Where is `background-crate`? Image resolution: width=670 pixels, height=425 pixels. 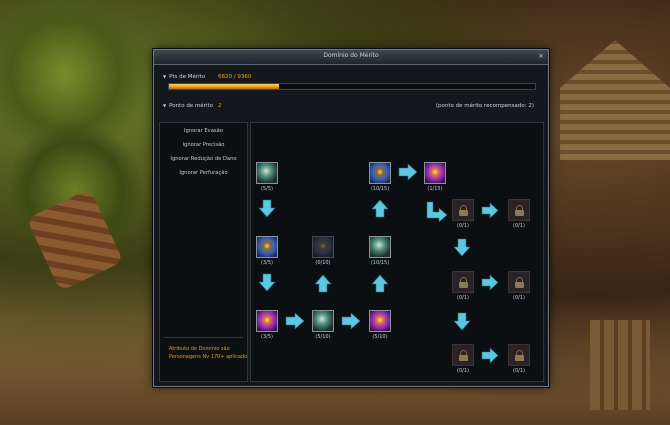
background-crate is located at coordinates (620, 365).